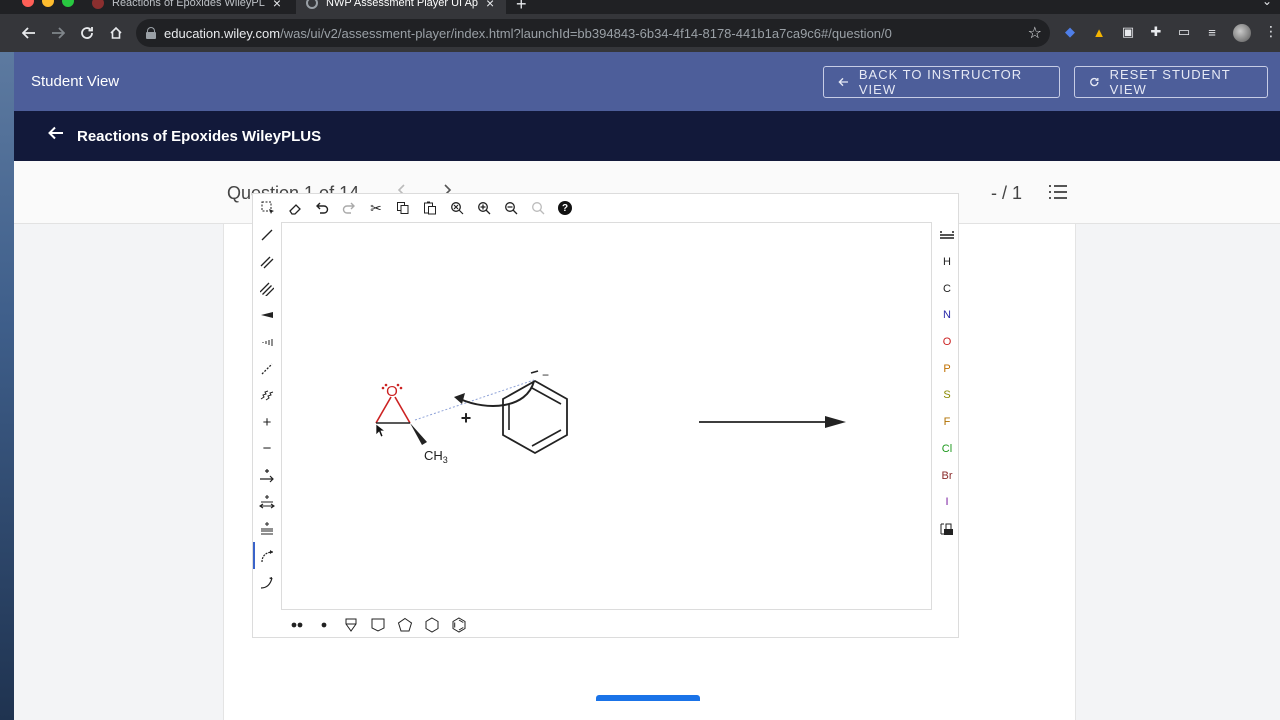 This screenshot has width=1280, height=720. Describe the element at coordinates (511, 208) in the screenshot. I see `zoom-out-icon` at that location.